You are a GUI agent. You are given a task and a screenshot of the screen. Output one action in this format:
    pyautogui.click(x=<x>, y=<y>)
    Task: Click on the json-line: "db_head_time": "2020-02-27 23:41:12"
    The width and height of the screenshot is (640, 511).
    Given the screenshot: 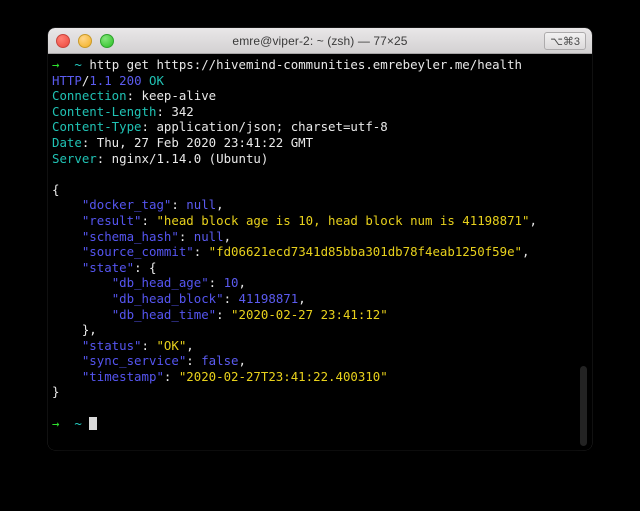 What is the action you would take?
    pyautogui.click(x=249, y=314)
    